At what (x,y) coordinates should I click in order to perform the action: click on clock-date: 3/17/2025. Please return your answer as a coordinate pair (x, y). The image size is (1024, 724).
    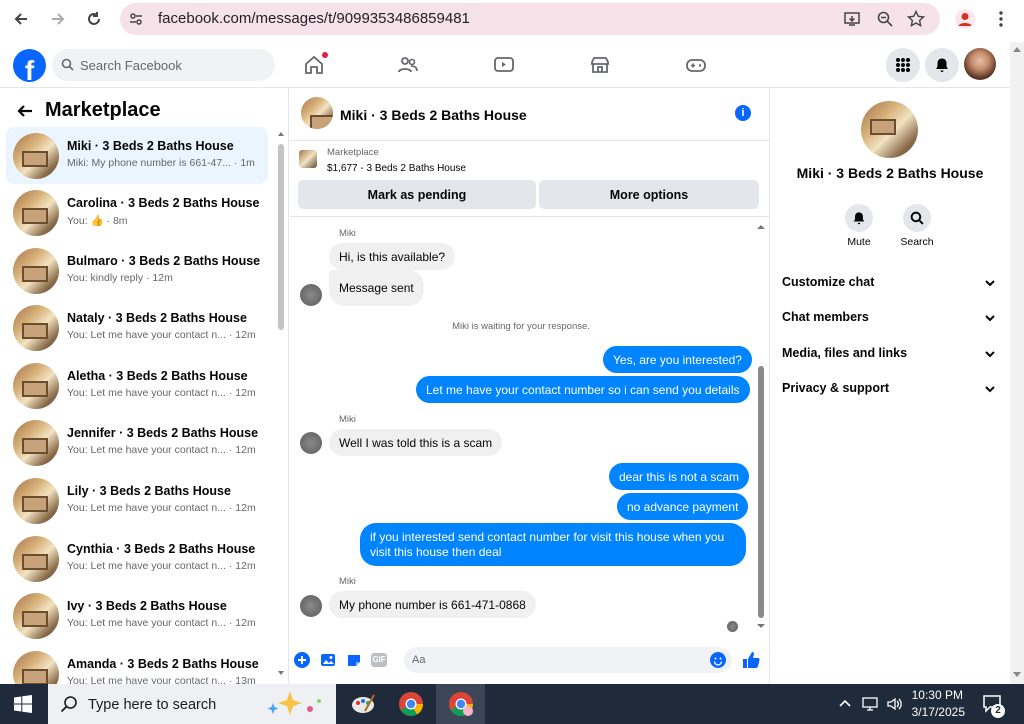
    Looking at the image, I should click on (935, 712).